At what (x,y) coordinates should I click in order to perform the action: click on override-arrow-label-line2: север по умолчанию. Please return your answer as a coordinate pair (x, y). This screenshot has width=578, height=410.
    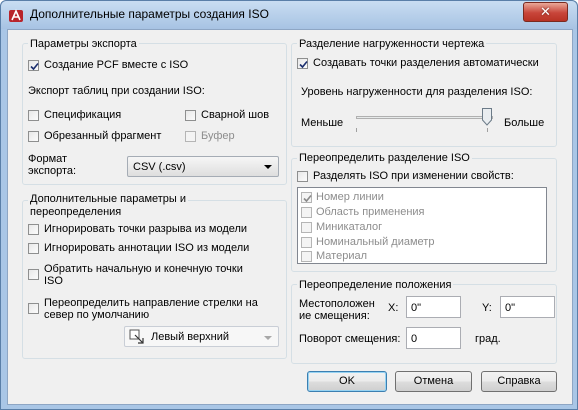
    Looking at the image, I should click on (96, 315).